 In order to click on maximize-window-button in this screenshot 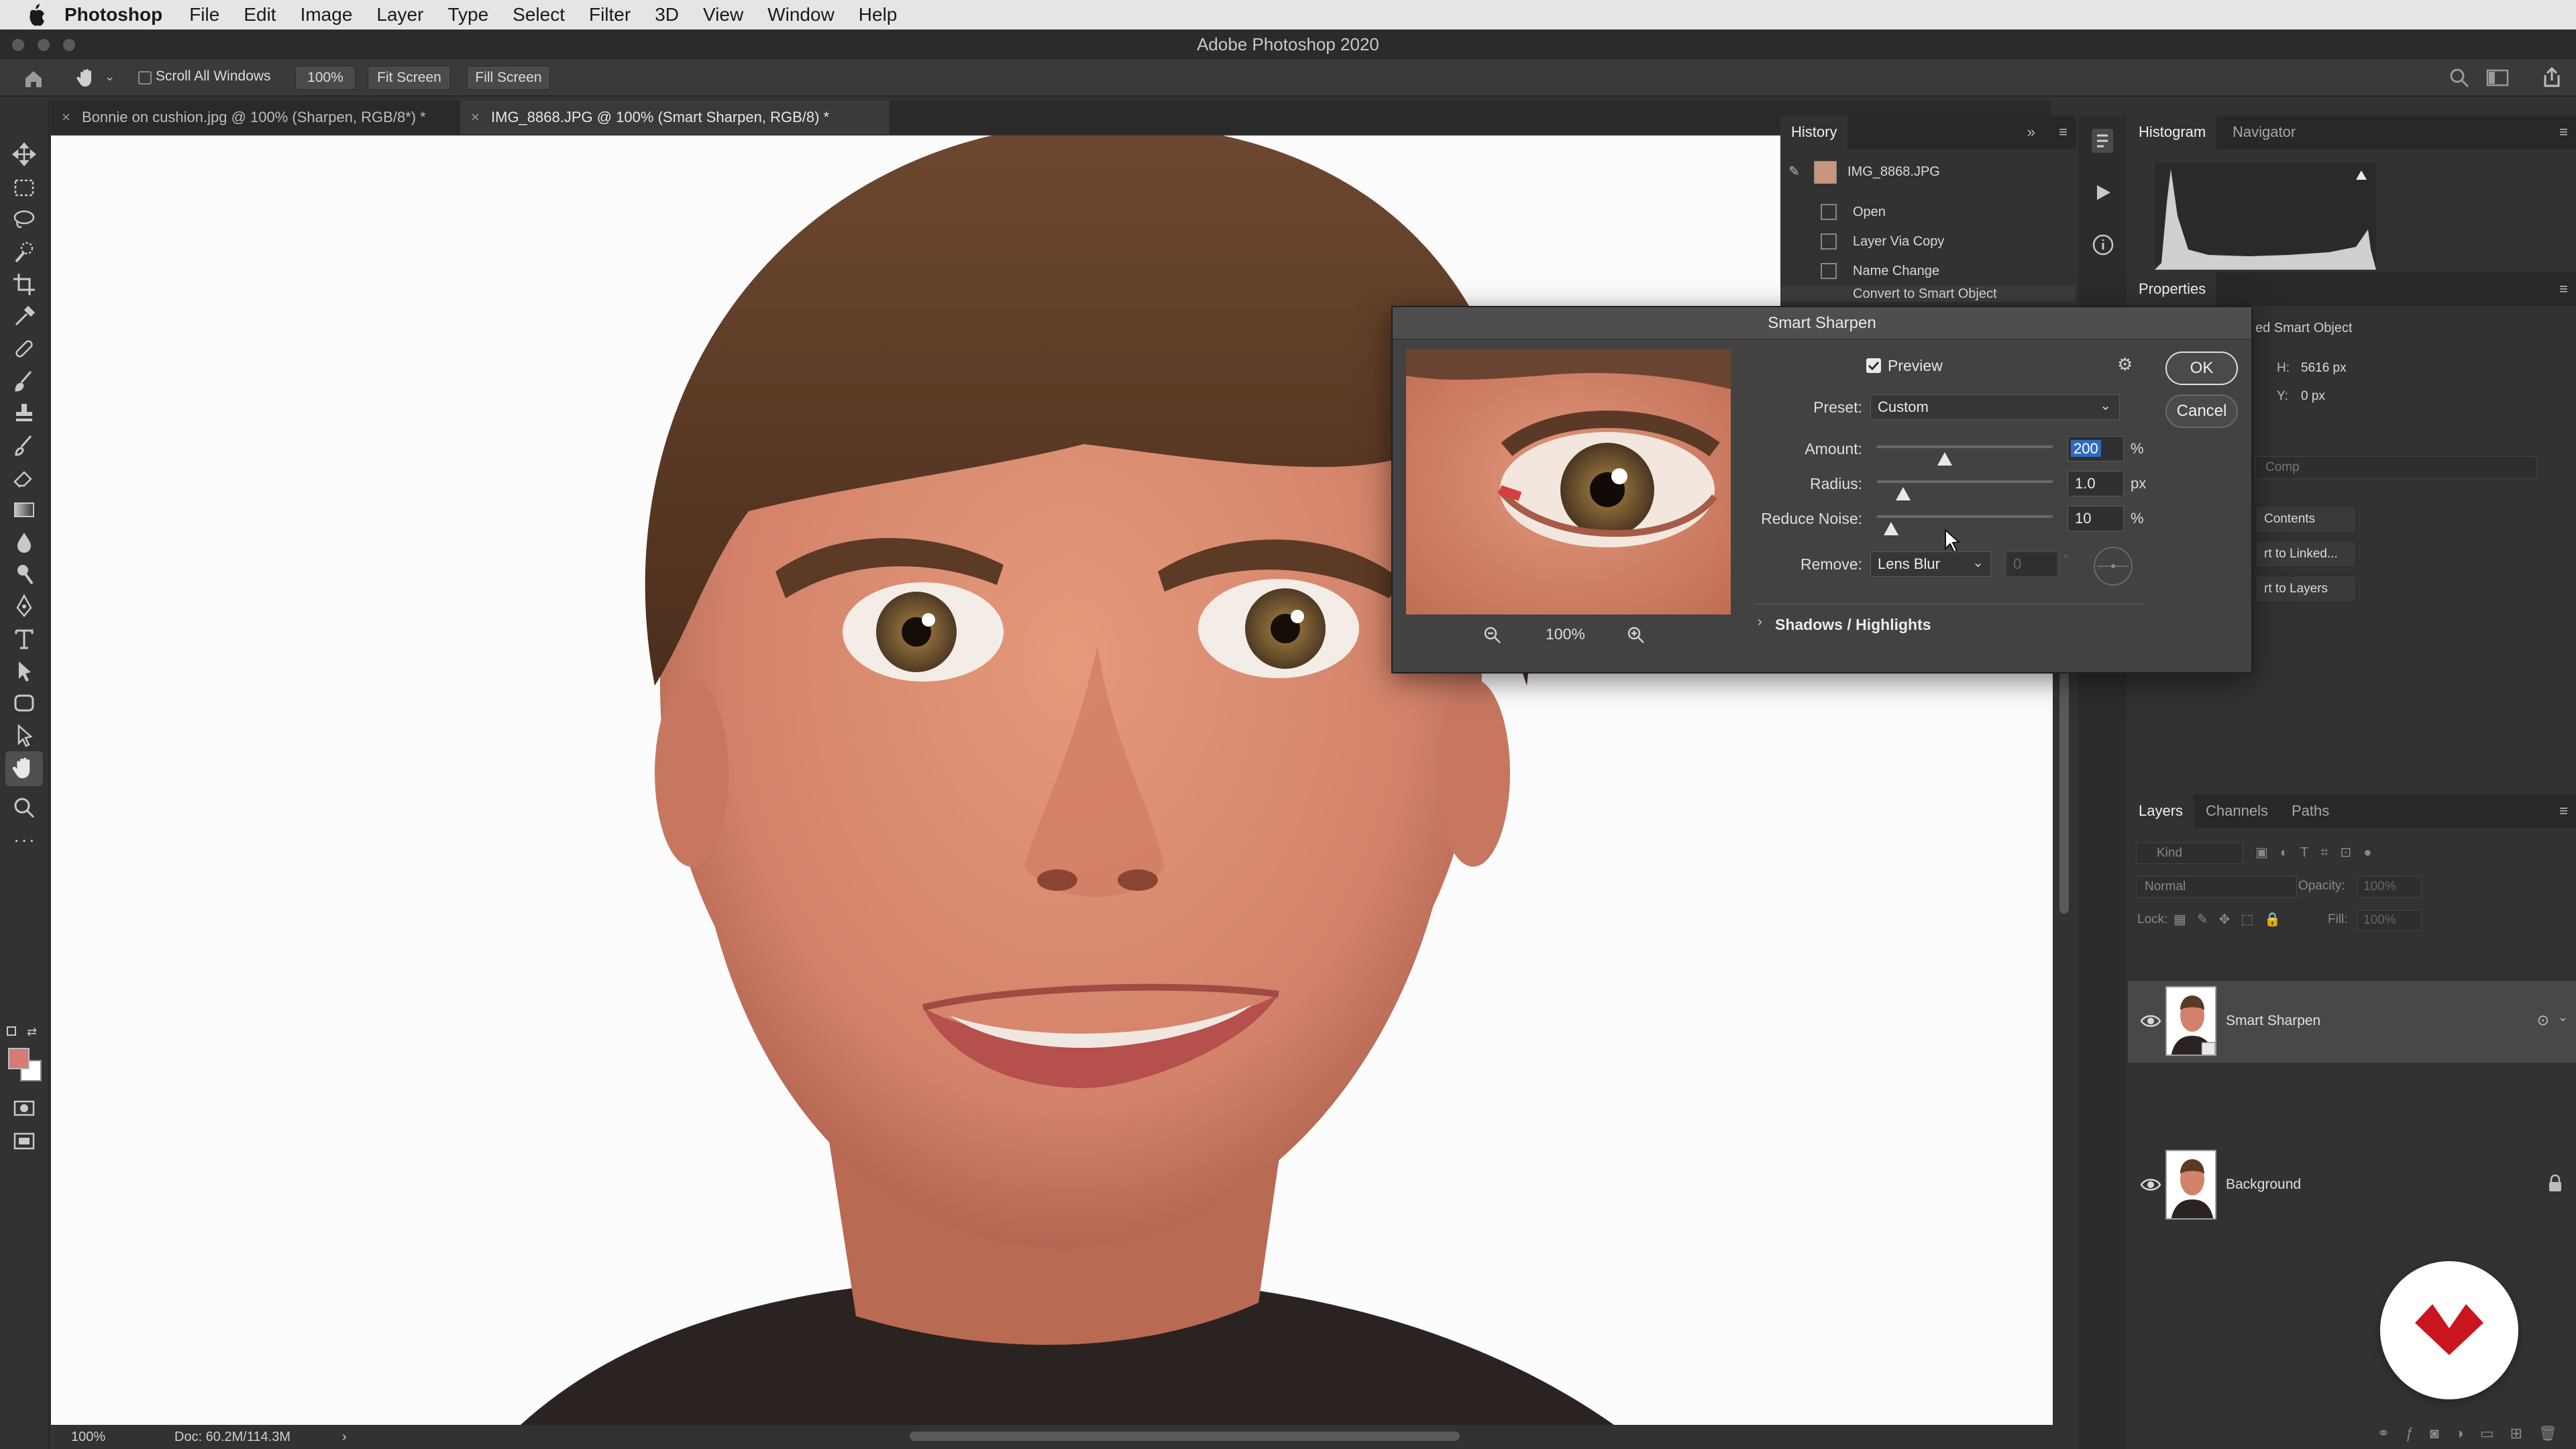, I will do `click(69, 45)`.